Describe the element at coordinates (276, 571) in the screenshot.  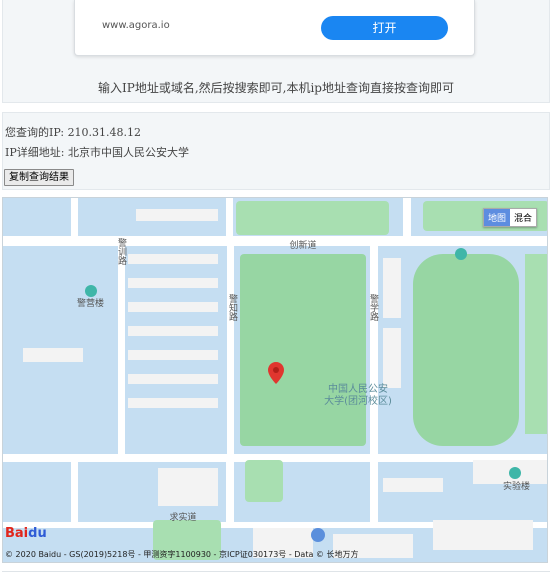
I see `divider` at that location.